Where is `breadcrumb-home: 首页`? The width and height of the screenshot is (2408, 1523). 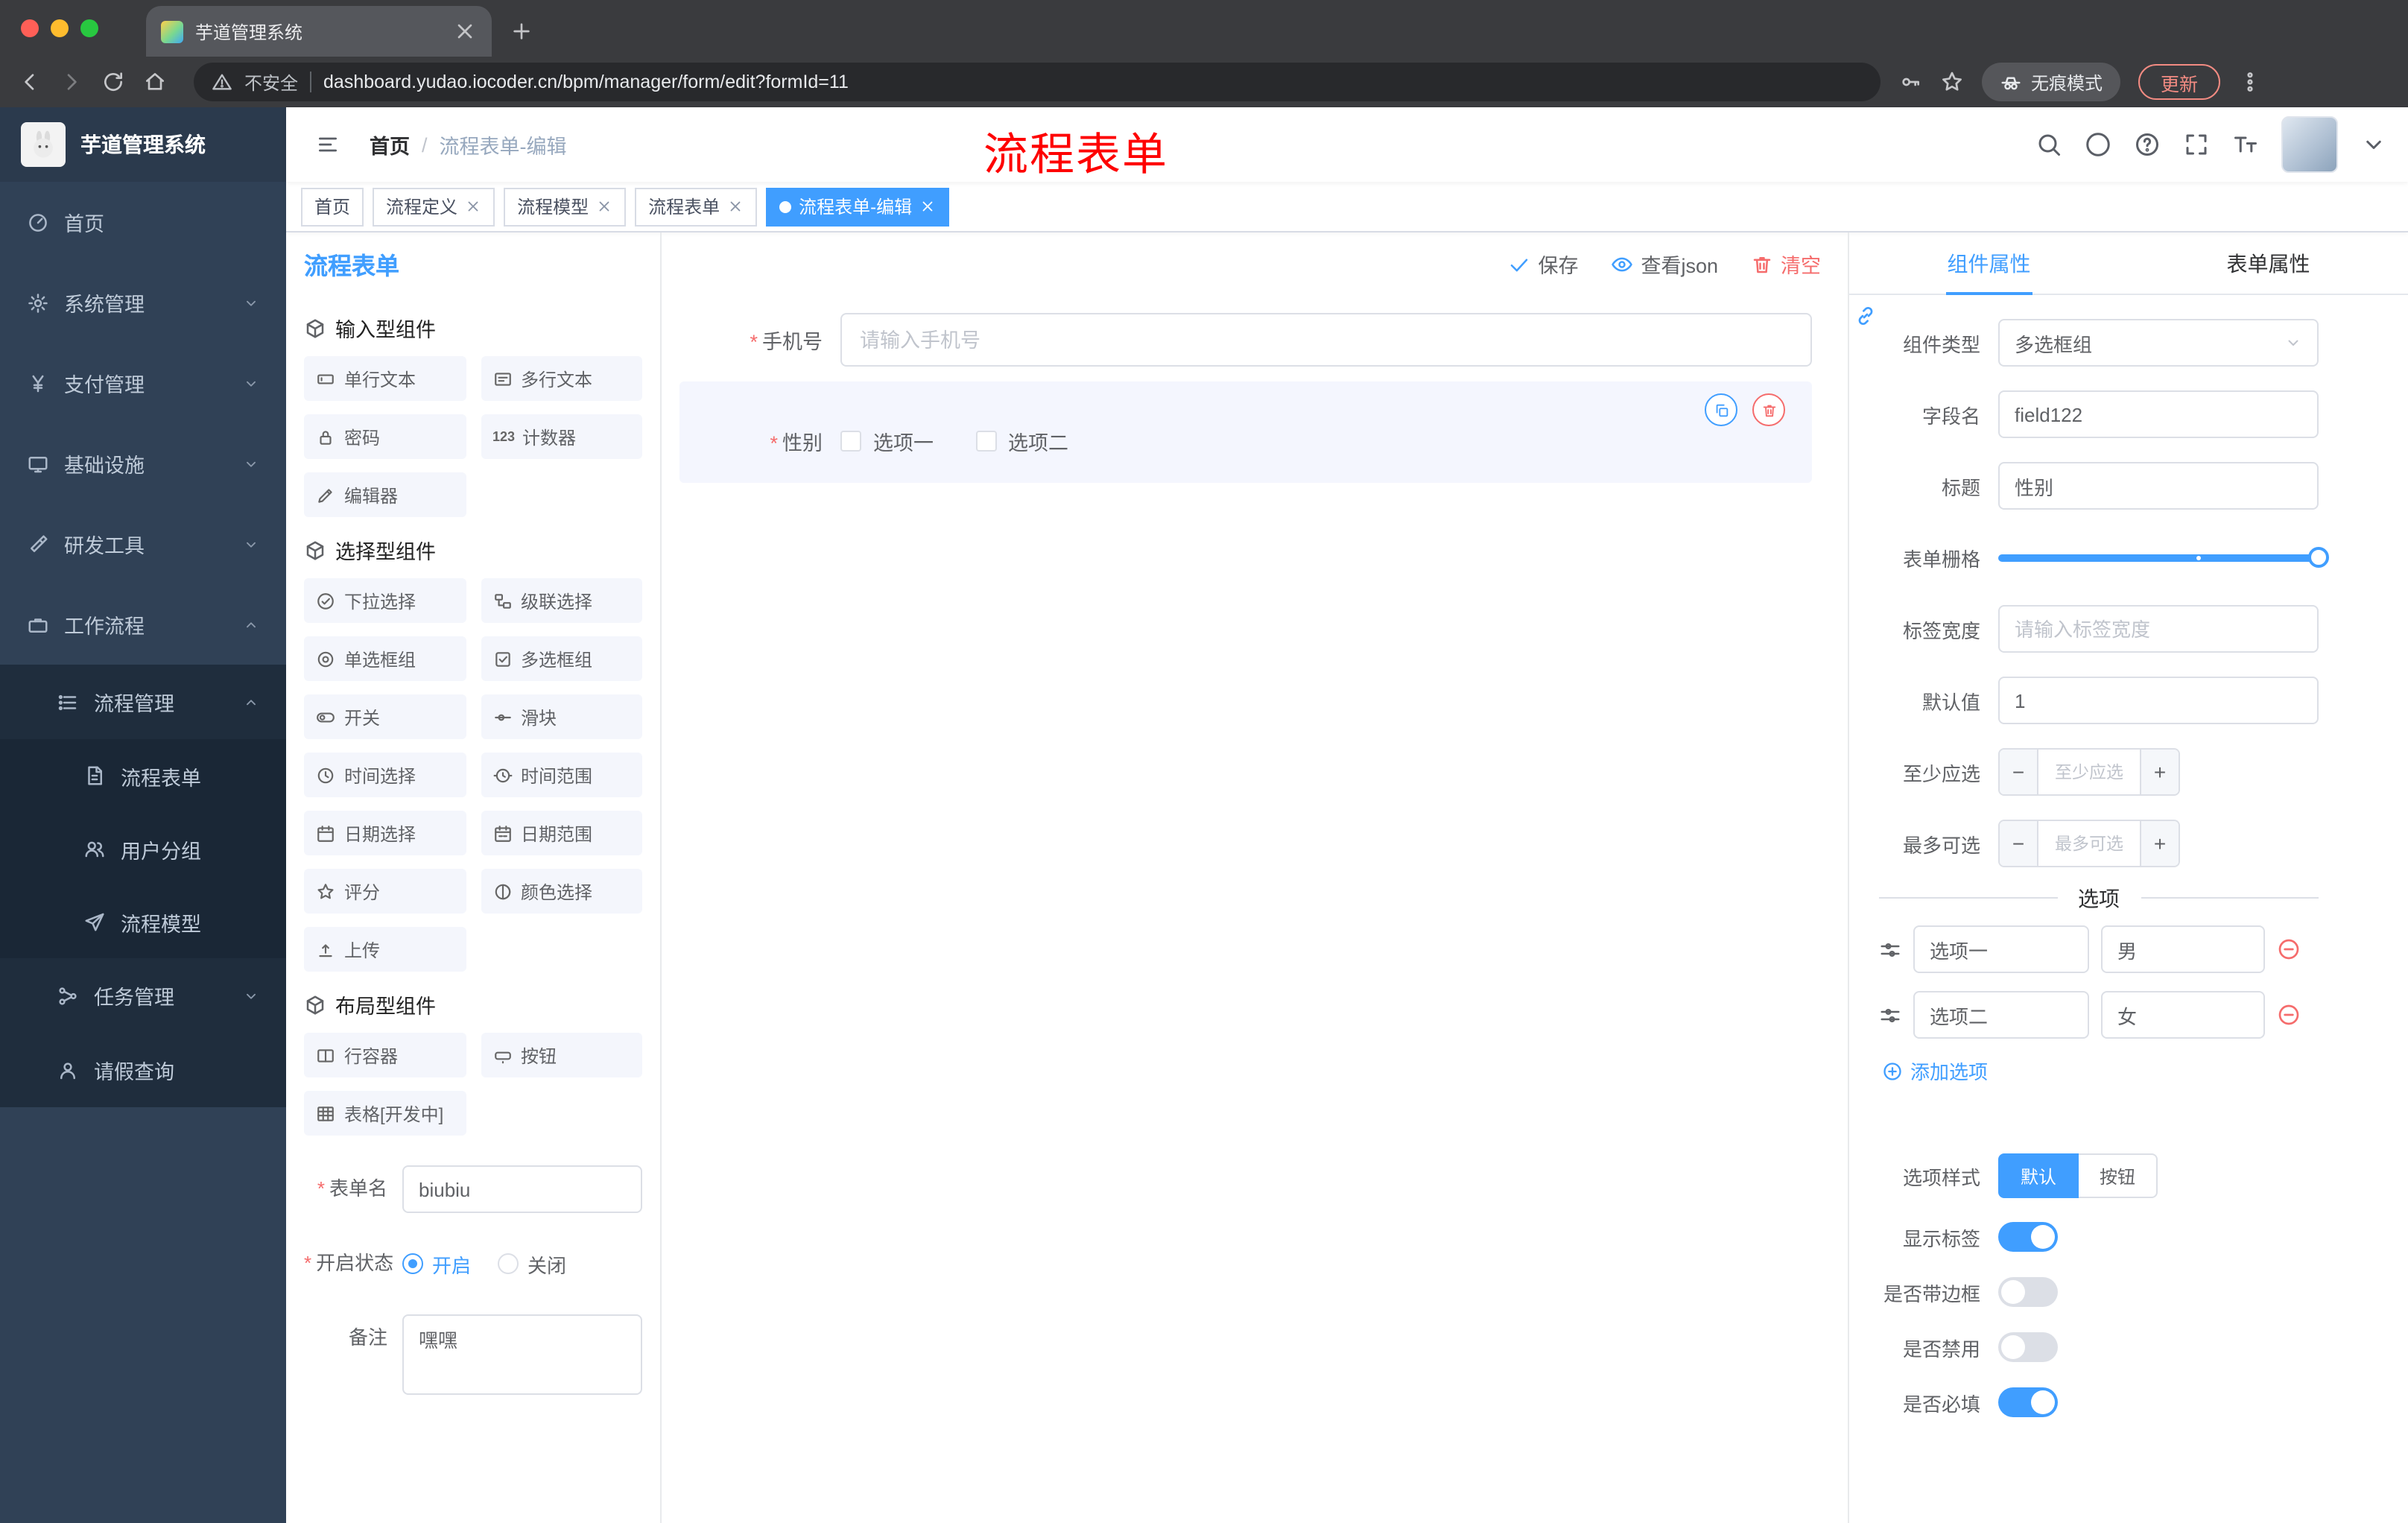
breadcrumb-home: 首页 is located at coordinates (390, 144).